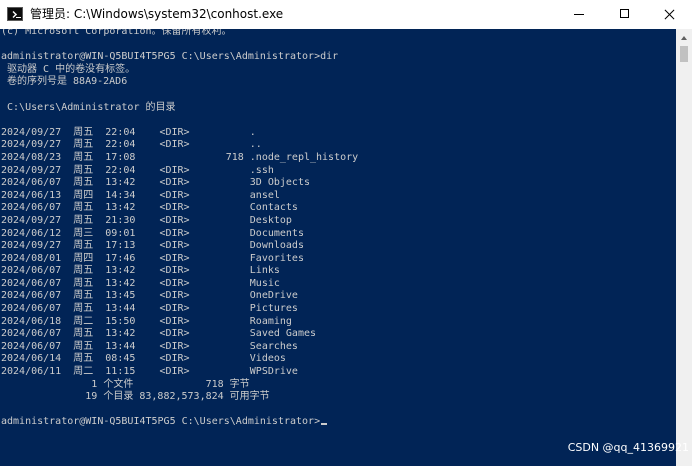 The height and width of the screenshot is (466, 692). Describe the element at coordinates (155, 183) in the screenshot. I see `console-line: 2024/06/07 周五 13:42 <DIR> 3D Objects` at that location.